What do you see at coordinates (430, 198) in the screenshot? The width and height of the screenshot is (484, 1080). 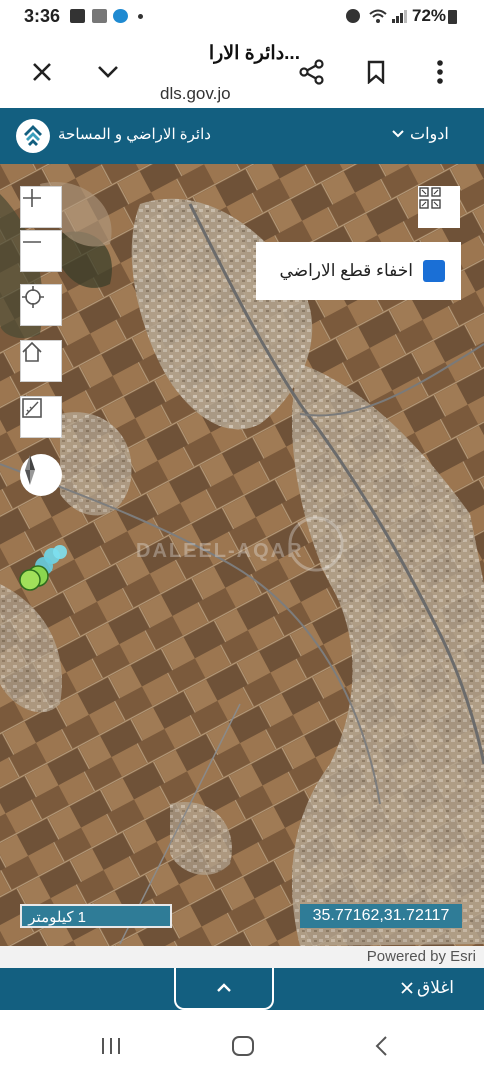 I see `grid-icon` at bounding box center [430, 198].